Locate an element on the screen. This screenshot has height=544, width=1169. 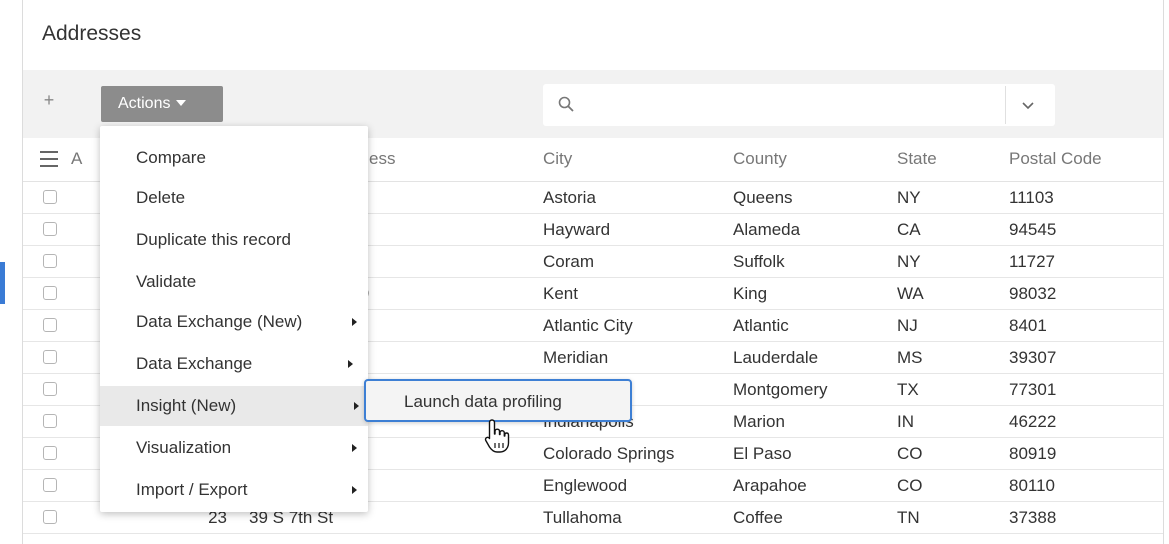
cell-city: Atlantic City is located at coordinates (588, 325).